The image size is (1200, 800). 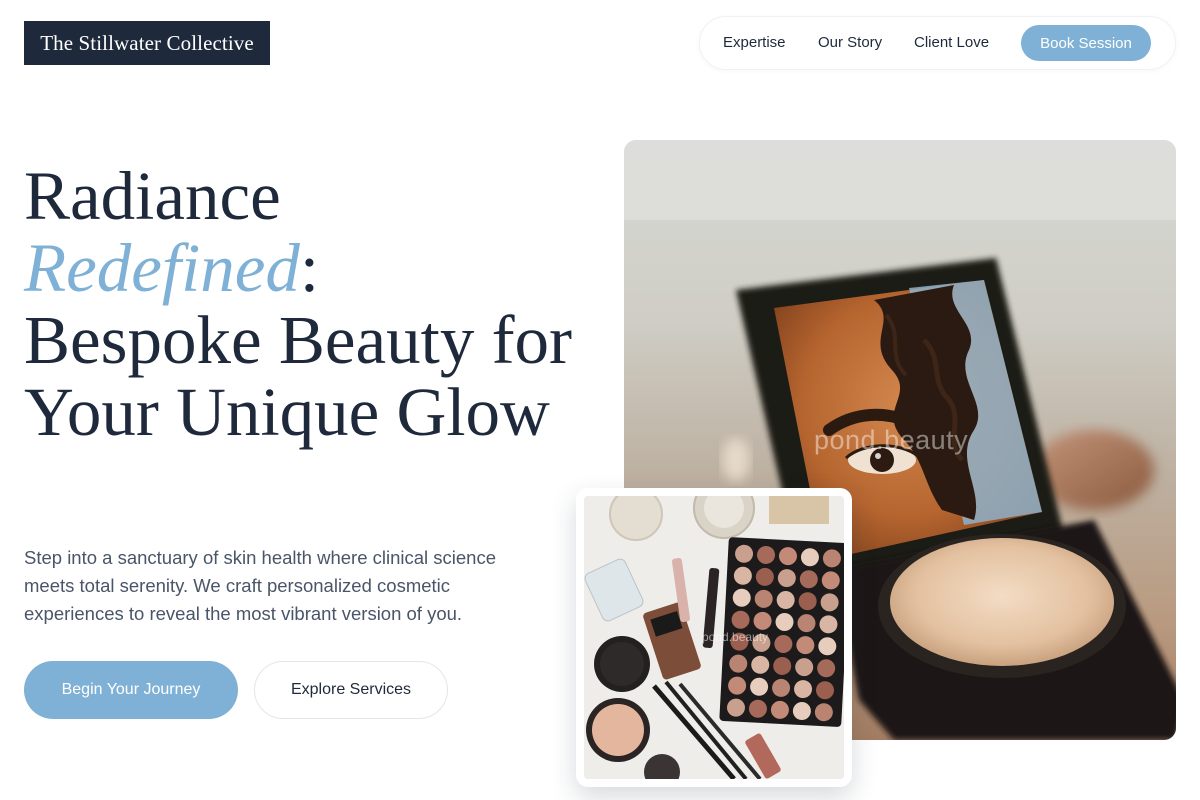 What do you see at coordinates (850, 43) in the screenshot?
I see `nav-link-our-story: Our Story` at bounding box center [850, 43].